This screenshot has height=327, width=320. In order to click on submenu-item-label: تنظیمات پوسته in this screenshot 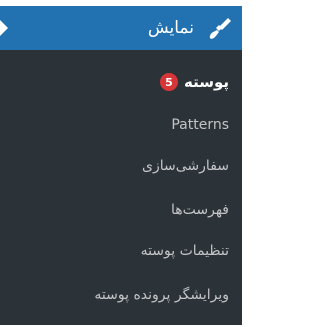, I will do `click(184, 251)`.